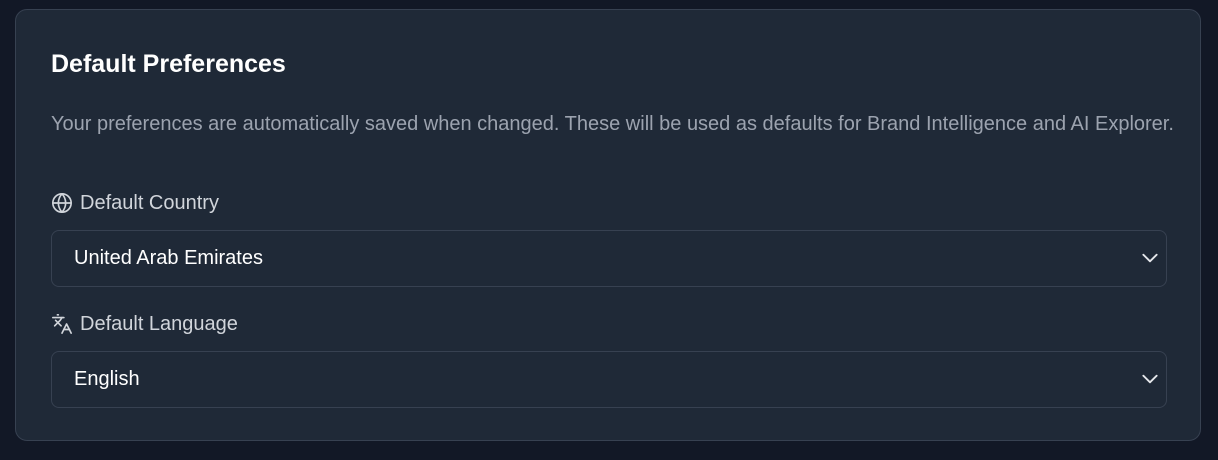 The width and height of the screenshot is (1218, 460). Describe the element at coordinates (609, 379) in the screenshot. I see `language-select: English` at that location.